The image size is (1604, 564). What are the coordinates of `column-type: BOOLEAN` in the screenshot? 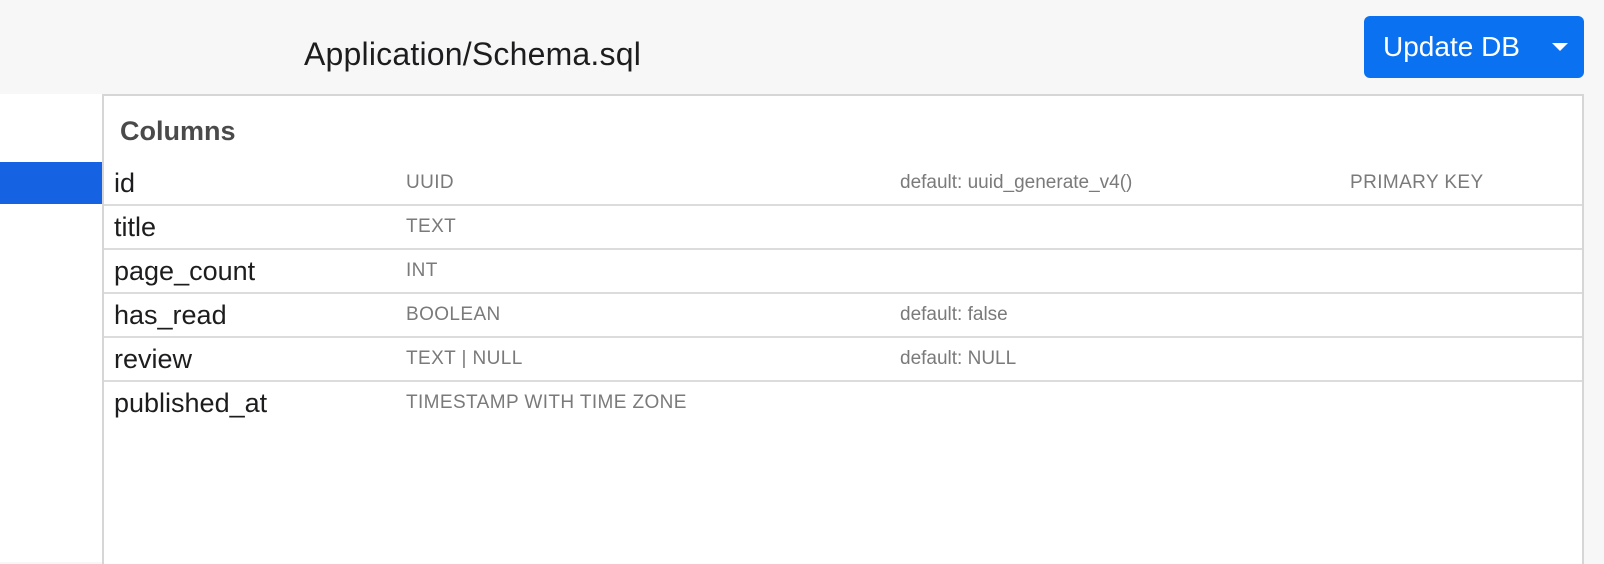 It's located at (453, 314).